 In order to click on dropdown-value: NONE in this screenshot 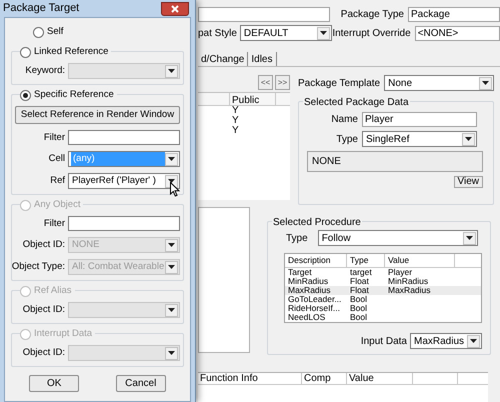, I will do `click(85, 244)`.